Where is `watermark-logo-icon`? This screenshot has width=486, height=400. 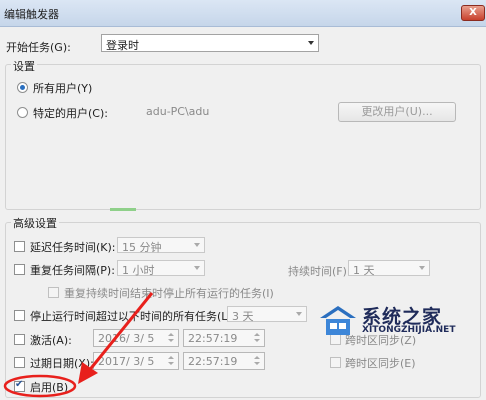
watermark-logo-icon is located at coordinates (338, 320).